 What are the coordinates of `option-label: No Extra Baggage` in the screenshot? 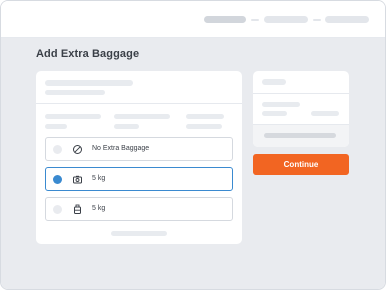 It's located at (121, 148).